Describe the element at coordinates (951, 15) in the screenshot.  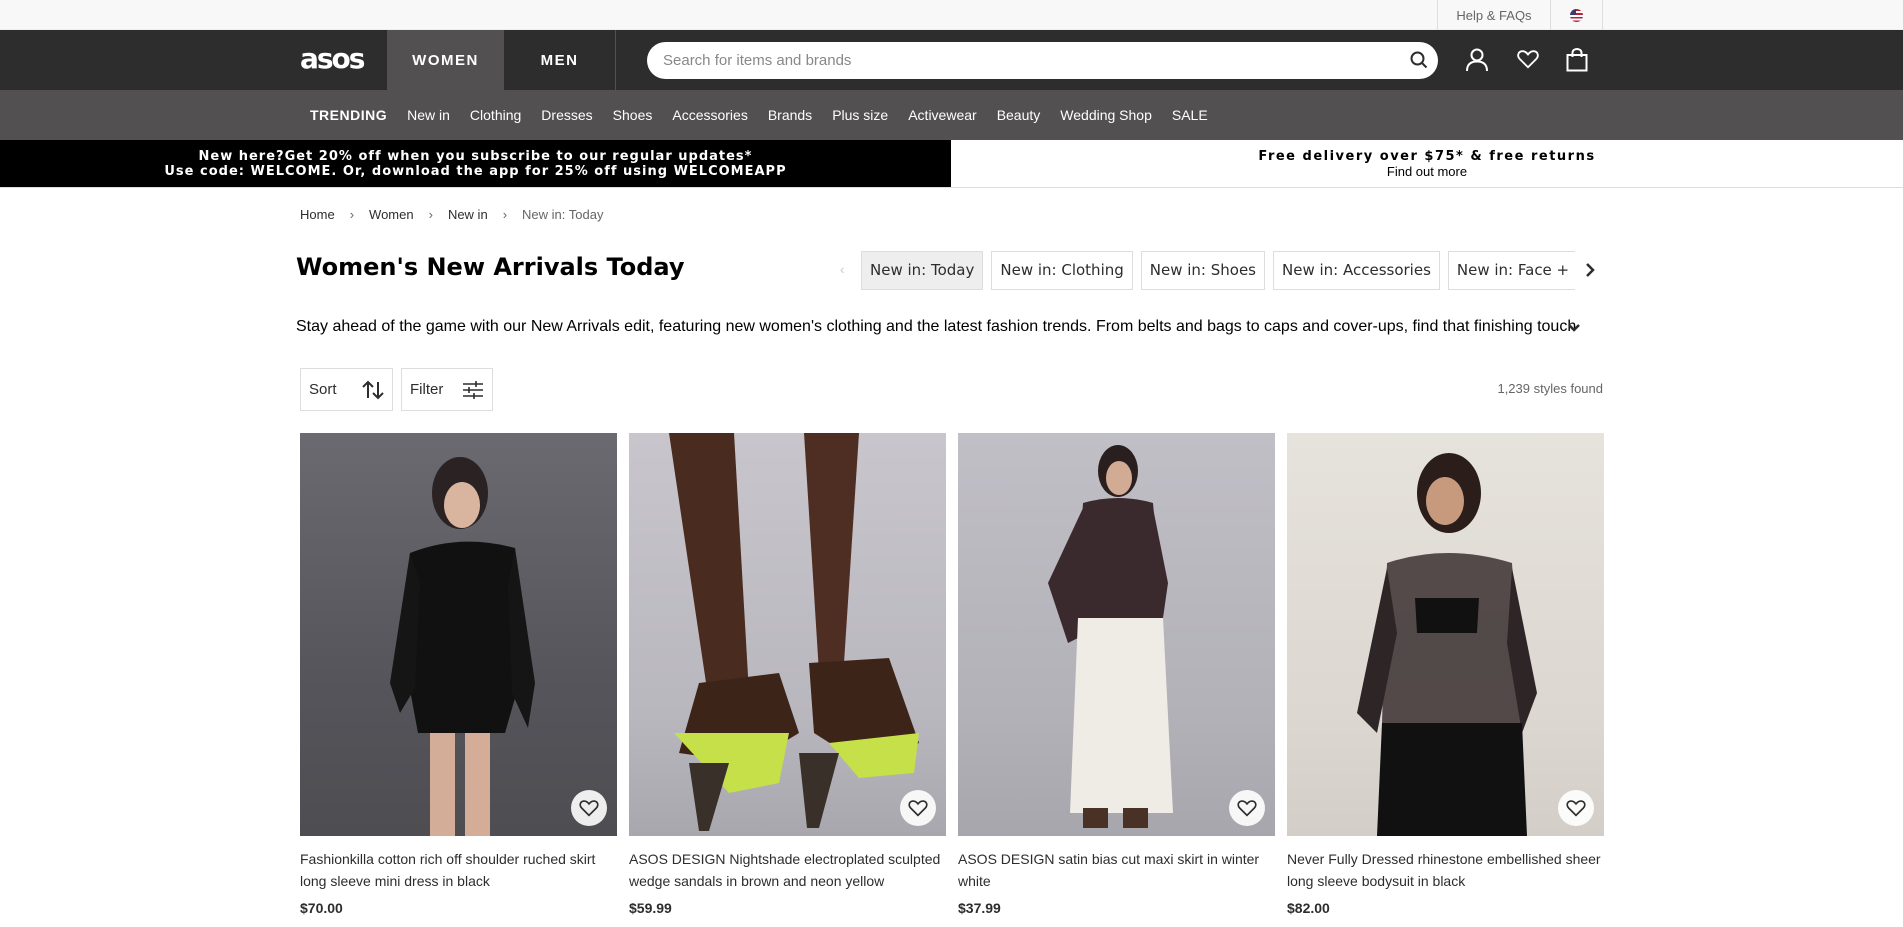
I see `utility-bar: Help & FAQs` at that location.